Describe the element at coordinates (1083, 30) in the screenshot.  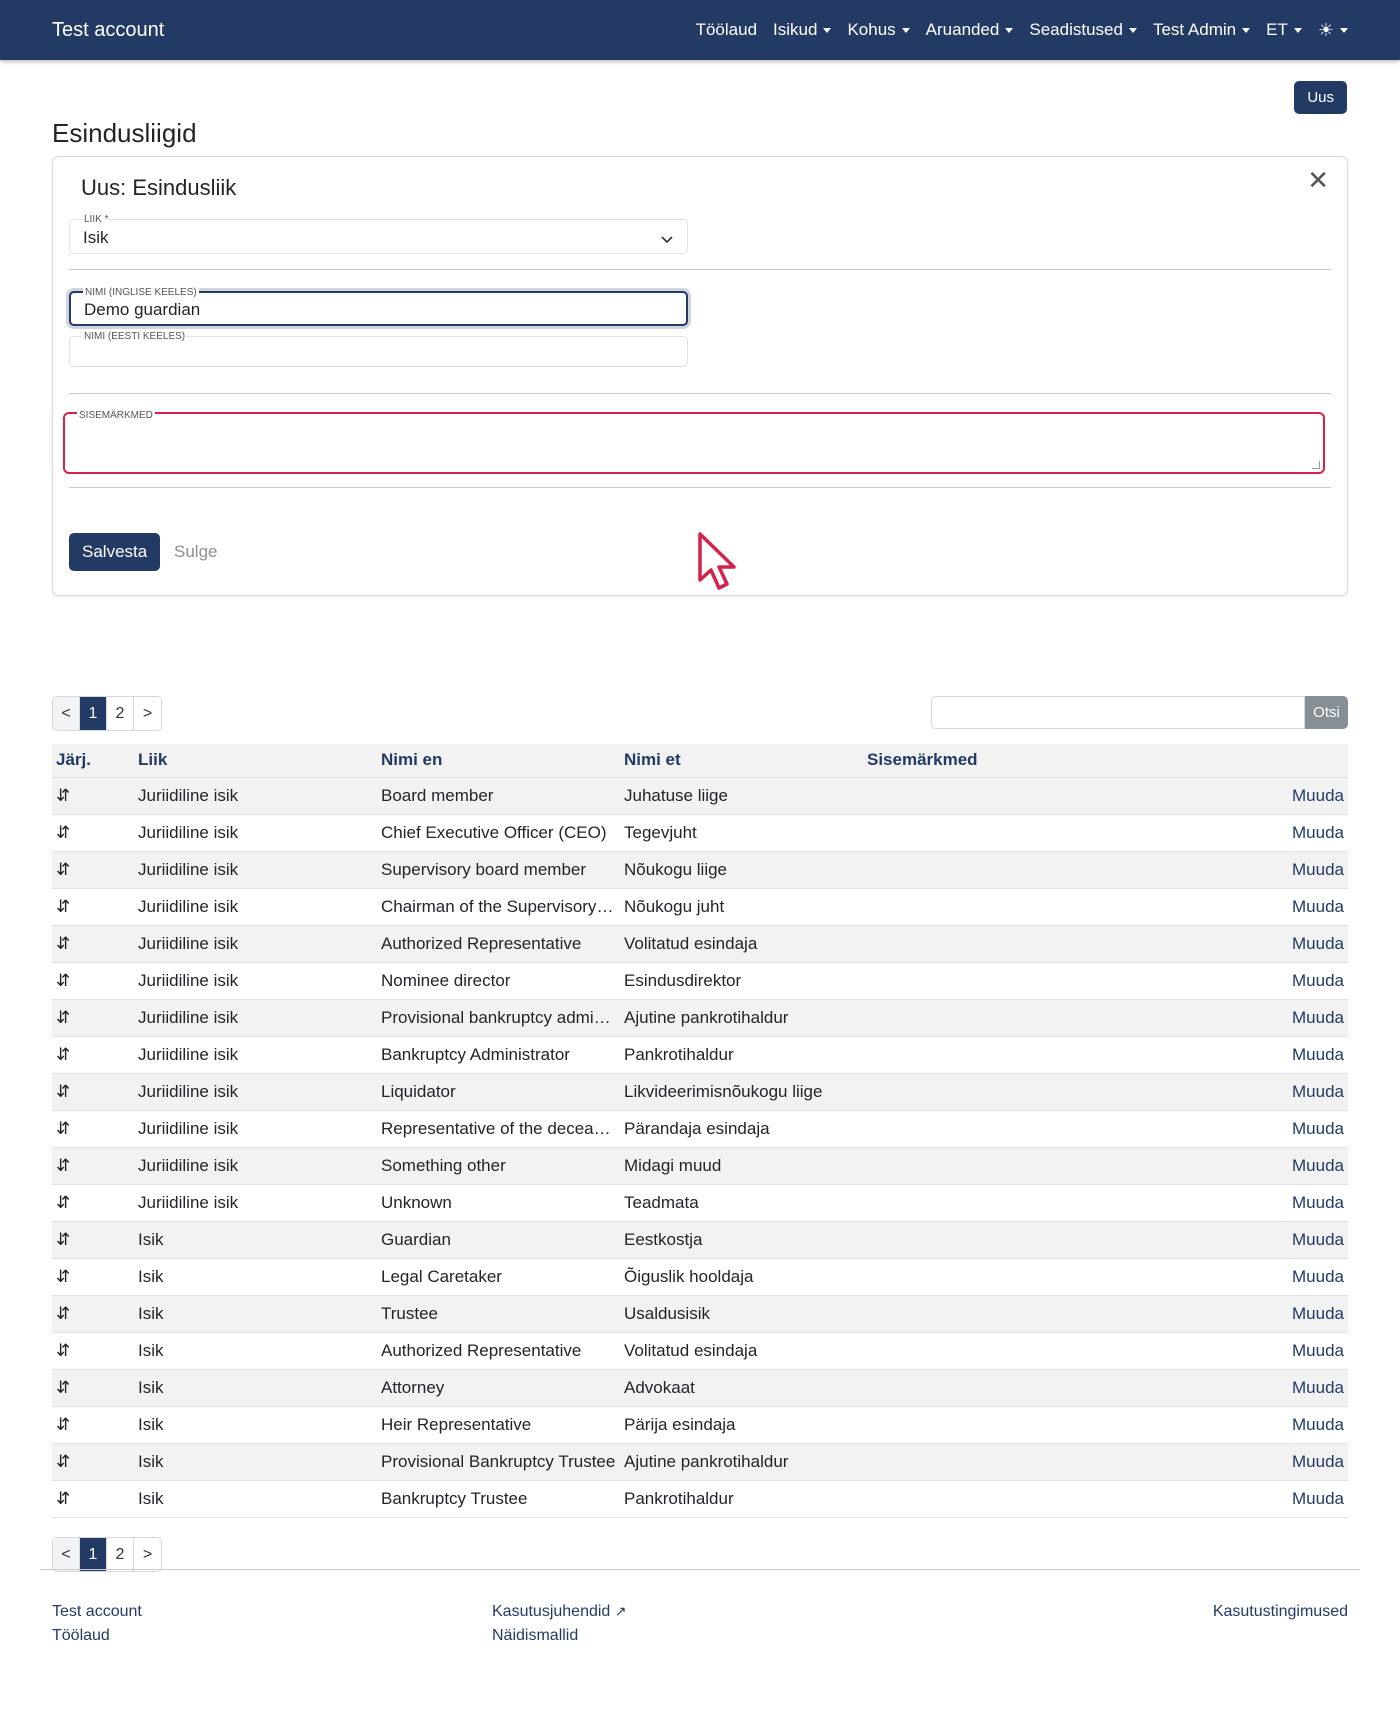
I see `nav-seadistused: Seadistused` at that location.